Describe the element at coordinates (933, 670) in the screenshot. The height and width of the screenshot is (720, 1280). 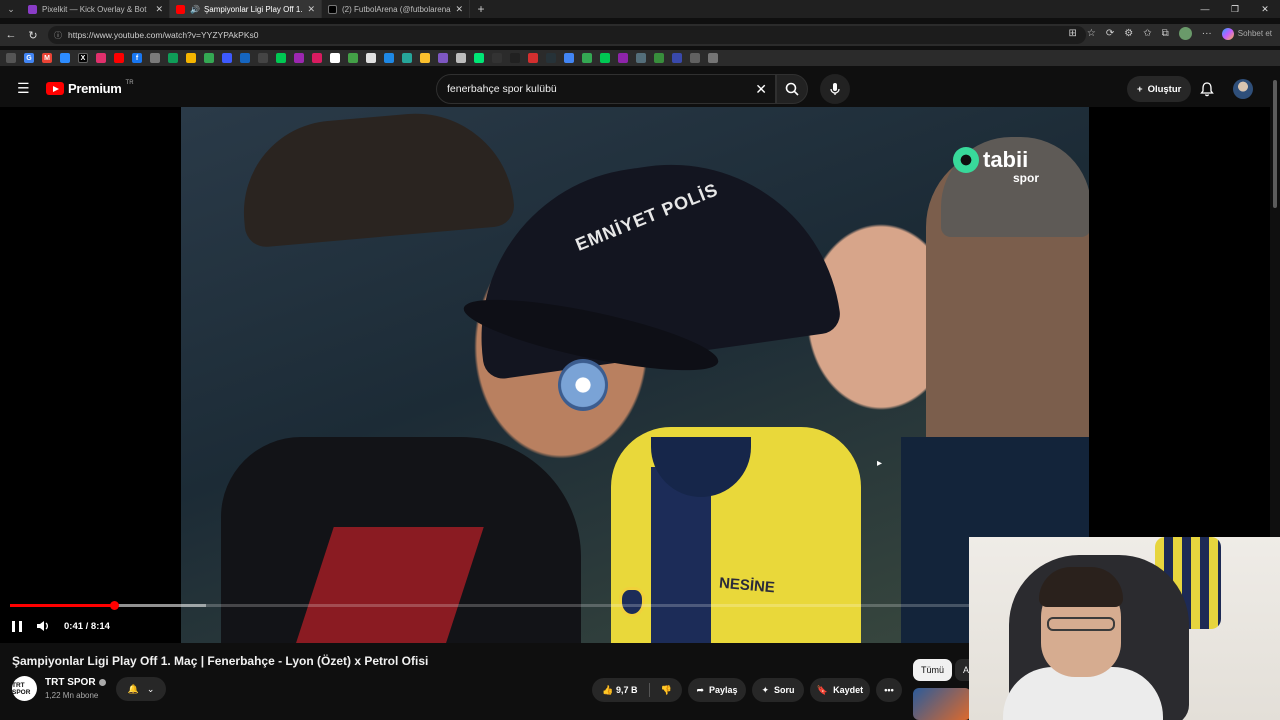
I see `chip-all: Tümü` at that location.